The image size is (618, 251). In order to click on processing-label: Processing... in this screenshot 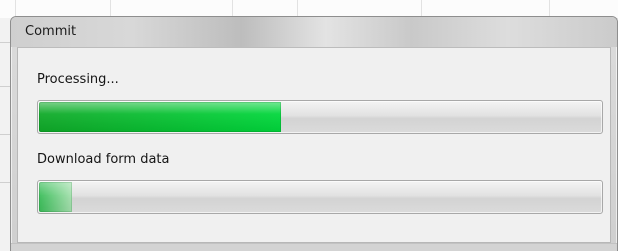, I will do `click(78, 79)`.